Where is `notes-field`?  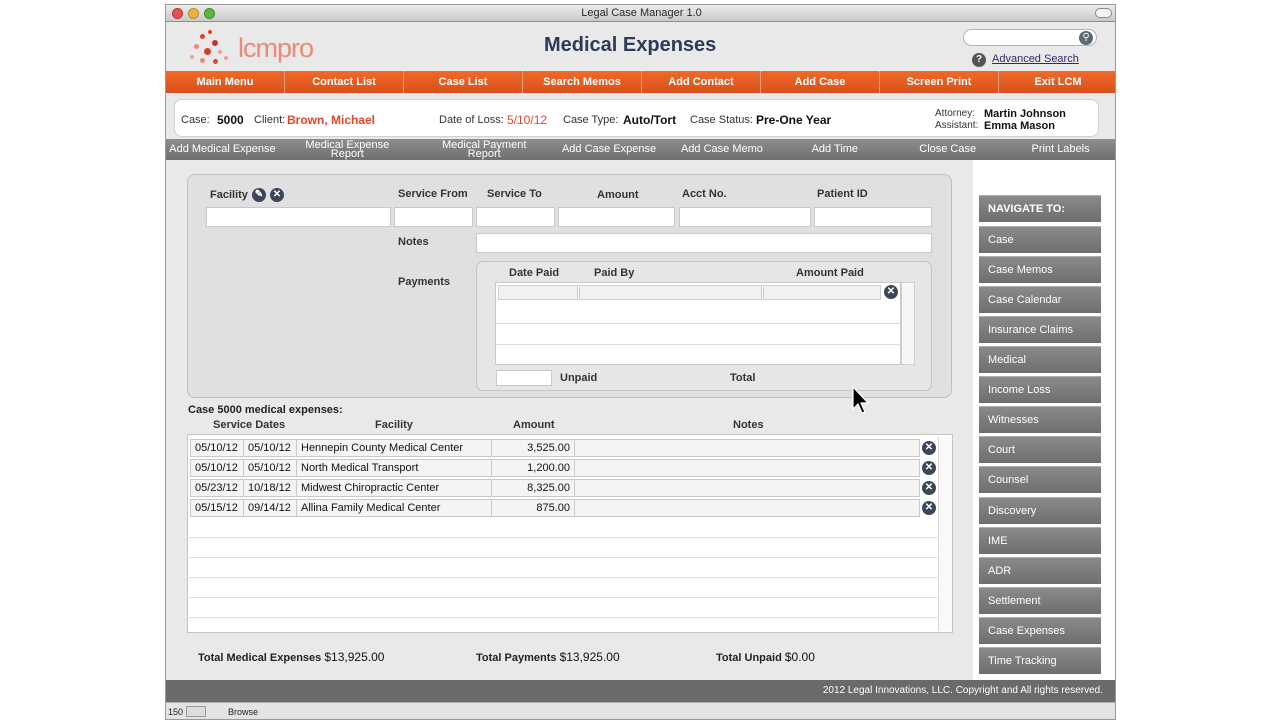
notes-field is located at coordinates (704, 243).